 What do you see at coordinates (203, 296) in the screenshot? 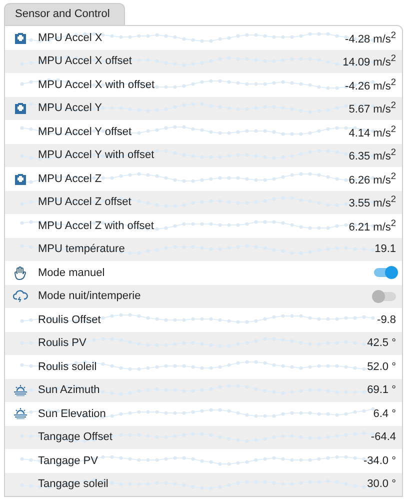
I see `entity-row: Mode nuit/intemperie` at bounding box center [203, 296].